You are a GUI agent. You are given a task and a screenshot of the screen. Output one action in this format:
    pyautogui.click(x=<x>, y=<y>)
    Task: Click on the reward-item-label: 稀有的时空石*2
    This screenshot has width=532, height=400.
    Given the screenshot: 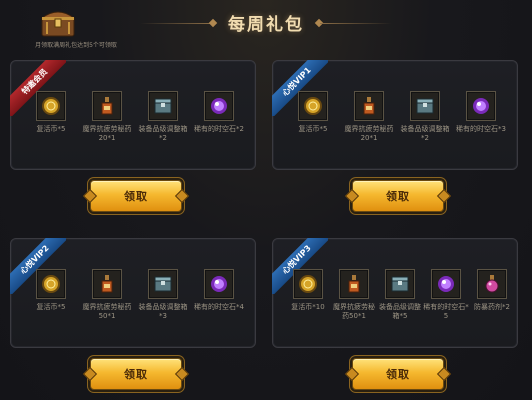 What is the action you would take?
    pyautogui.click(x=219, y=129)
    